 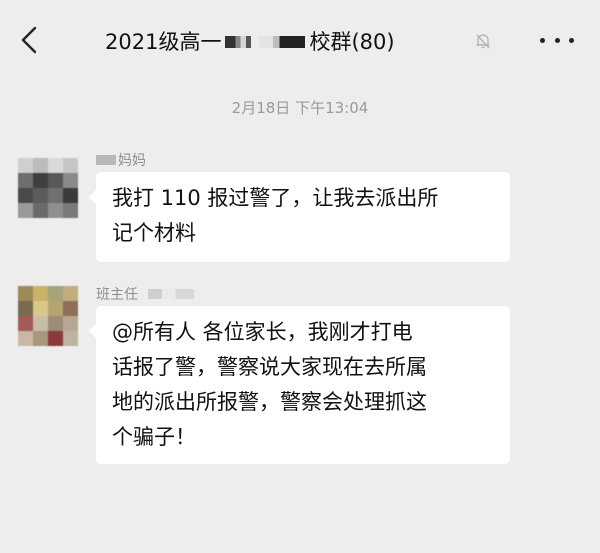 I want to click on sender-name: 妈妈, so click(x=121, y=160).